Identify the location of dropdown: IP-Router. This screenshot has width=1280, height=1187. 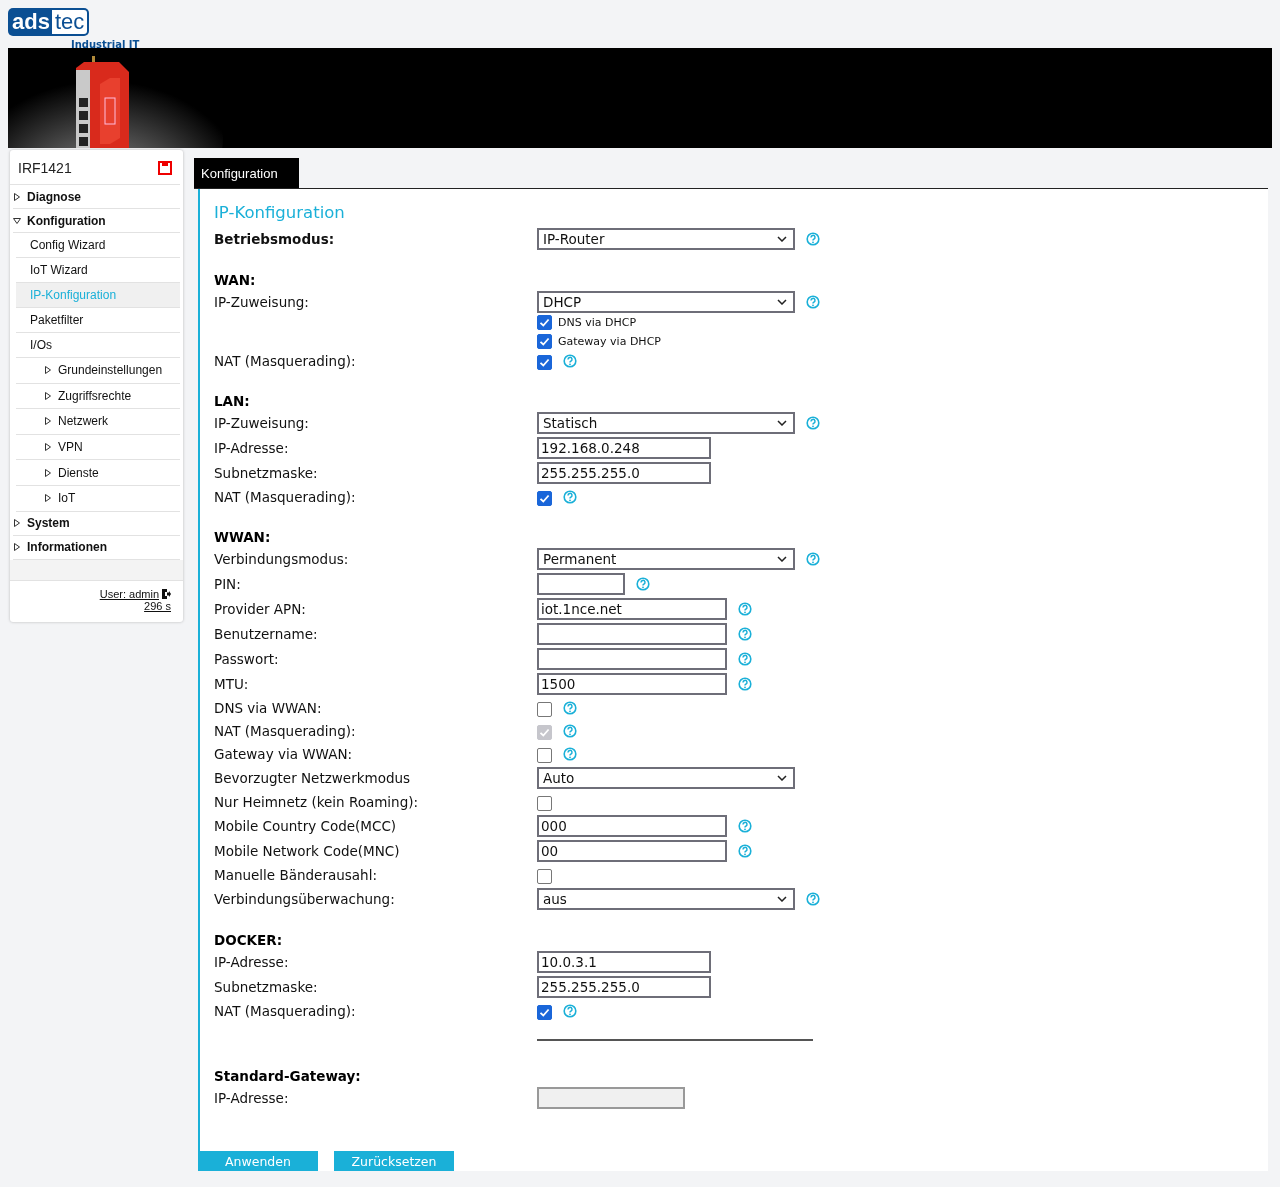
(666, 238).